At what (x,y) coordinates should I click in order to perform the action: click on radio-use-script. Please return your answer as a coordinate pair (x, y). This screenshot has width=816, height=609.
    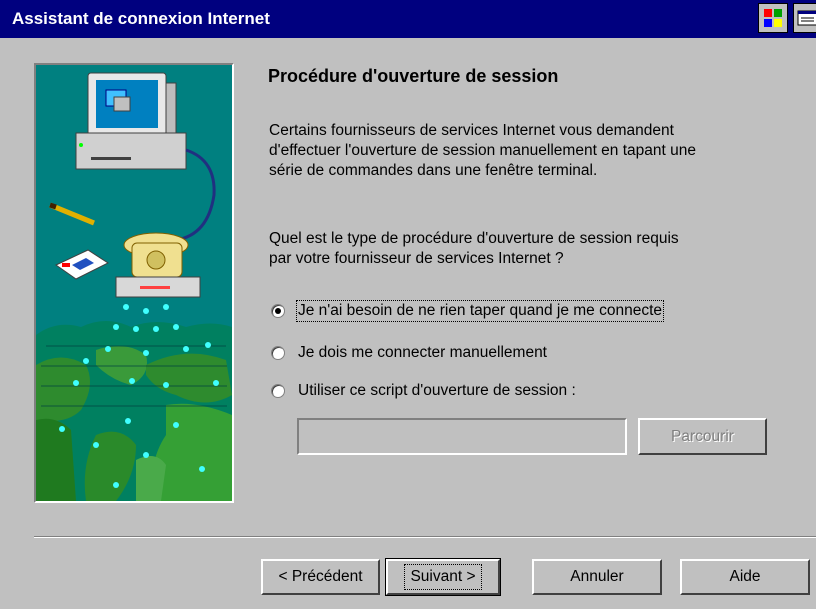
    Looking at the image, I should click on (278, 391).